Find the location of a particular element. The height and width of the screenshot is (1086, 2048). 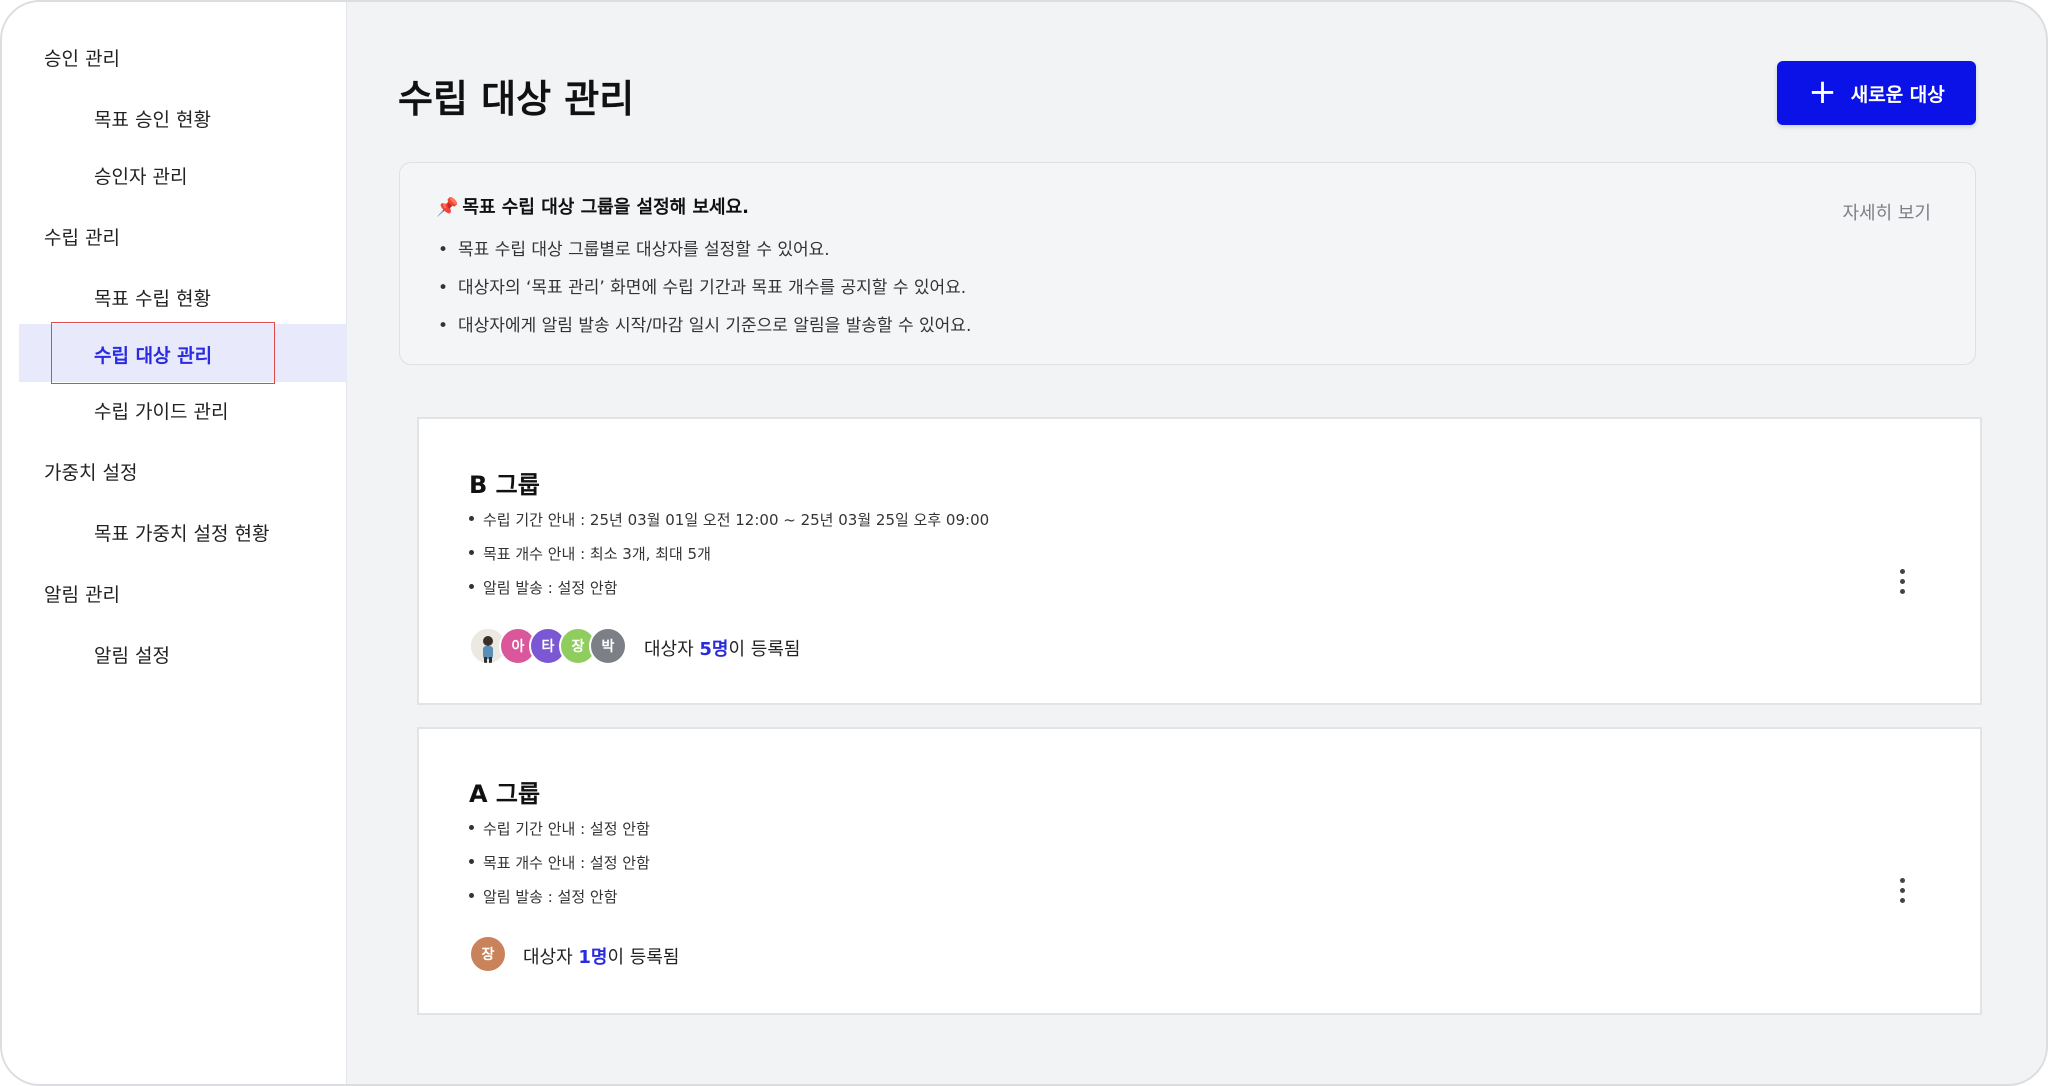

sidebar-item-notification-settings: 알림 설정 is located at coordinates (132, 654).